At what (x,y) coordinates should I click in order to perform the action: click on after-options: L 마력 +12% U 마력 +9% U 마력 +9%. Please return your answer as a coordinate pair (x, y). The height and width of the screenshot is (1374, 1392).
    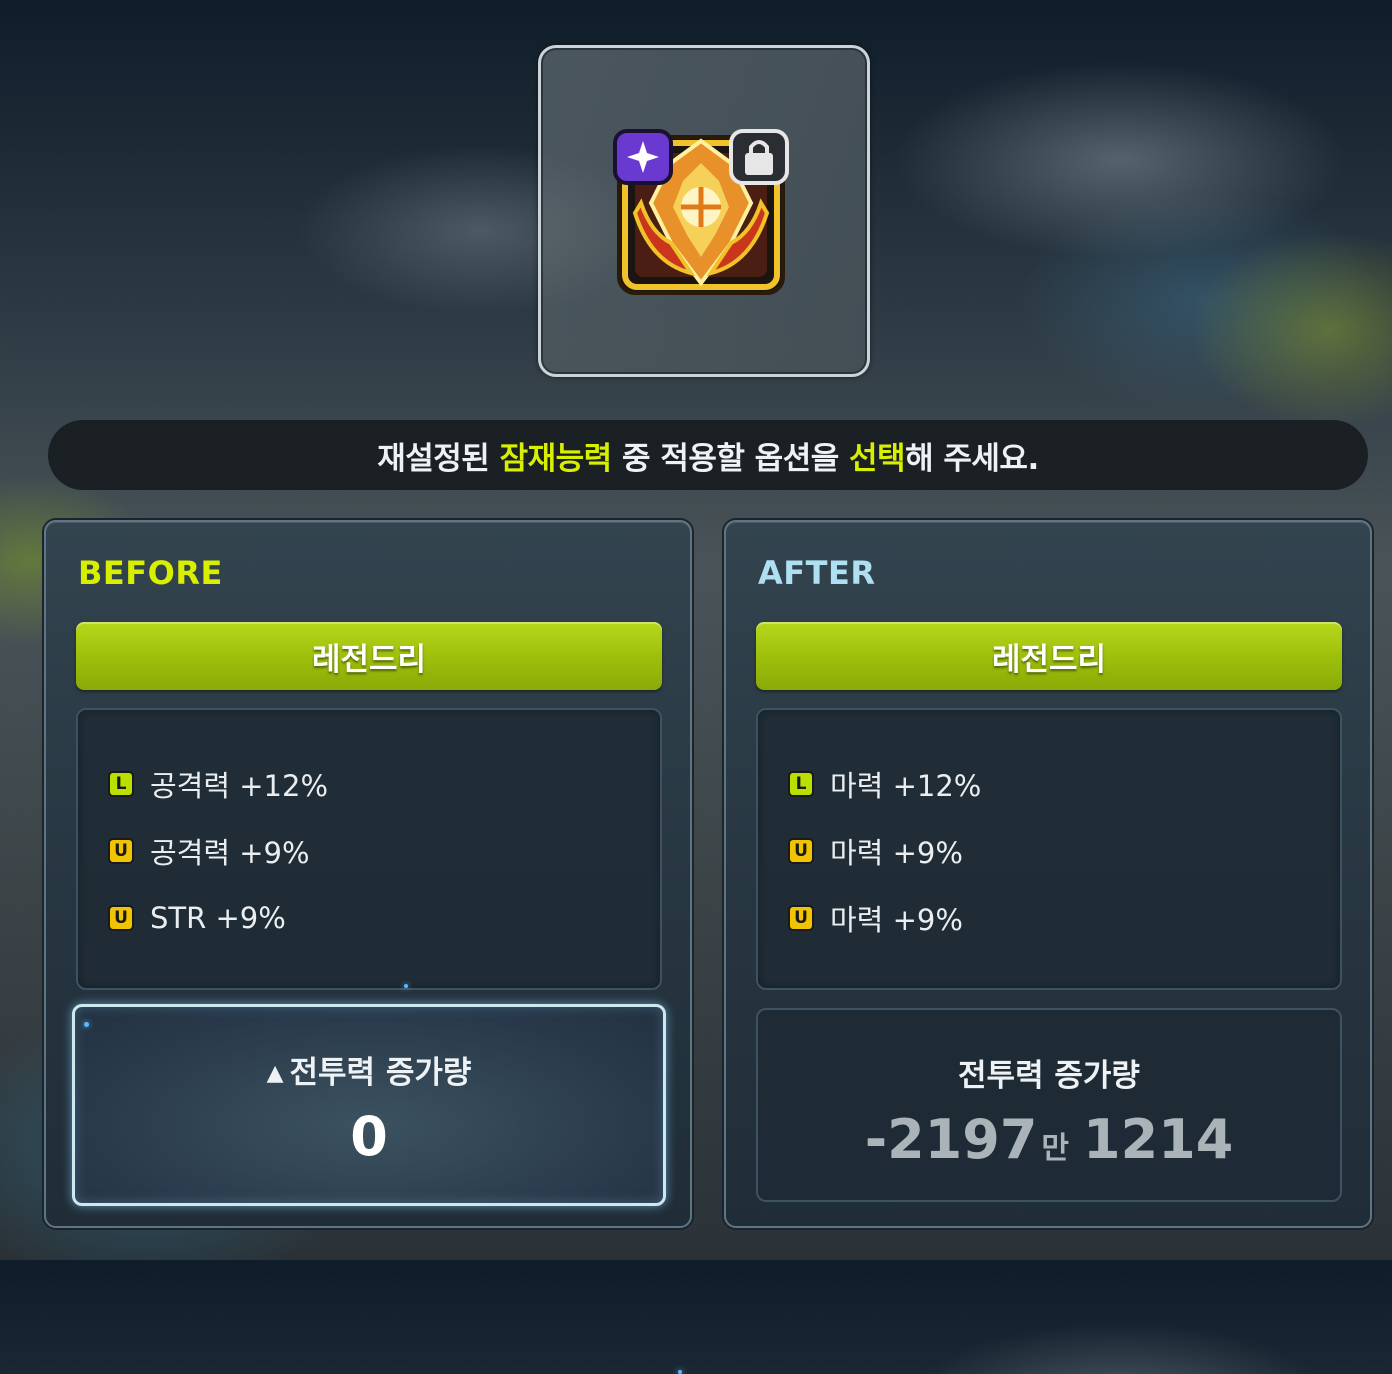
    Looking at the image, I should click on (1049, 849).